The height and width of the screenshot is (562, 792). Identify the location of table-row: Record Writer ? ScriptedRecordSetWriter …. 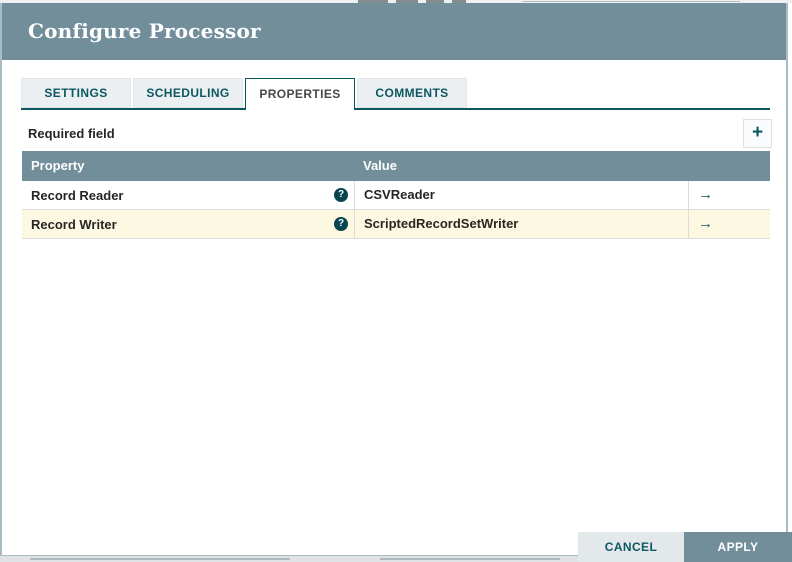
(396, 224).